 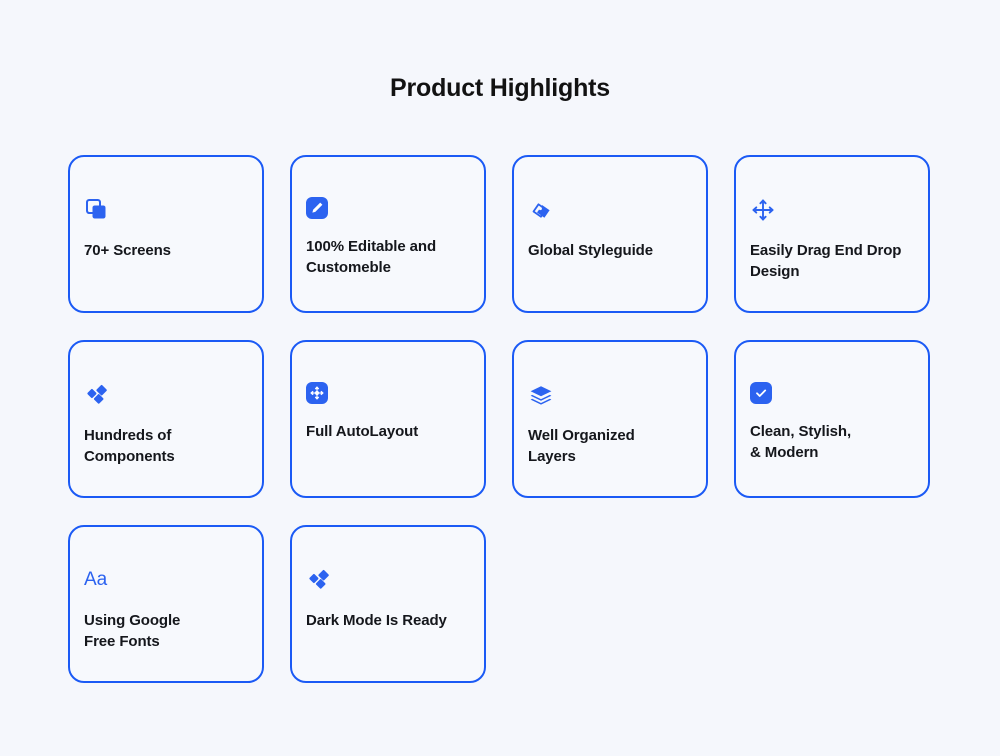 What do you see at coordinates (132, 631) in the screenshot?
I see `highlight-card-label: Using Google Free Fonts` at bounding box center [132, 631].